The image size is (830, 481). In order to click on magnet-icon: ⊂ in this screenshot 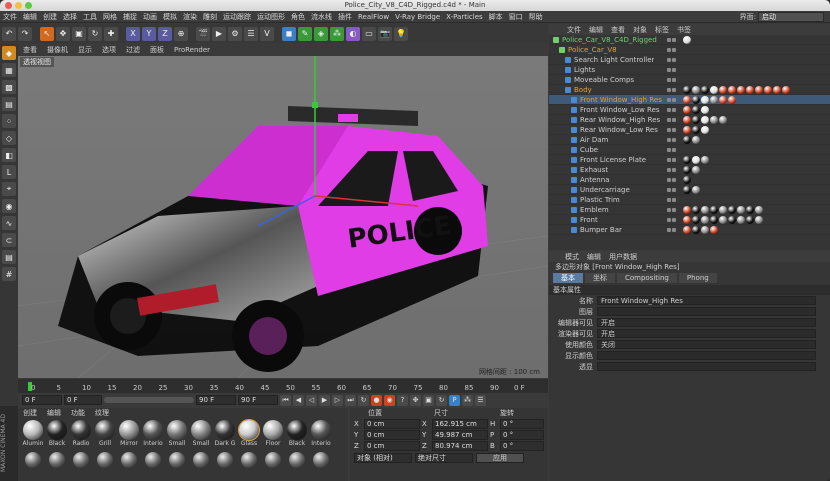, I will do `click(9, 240)`.